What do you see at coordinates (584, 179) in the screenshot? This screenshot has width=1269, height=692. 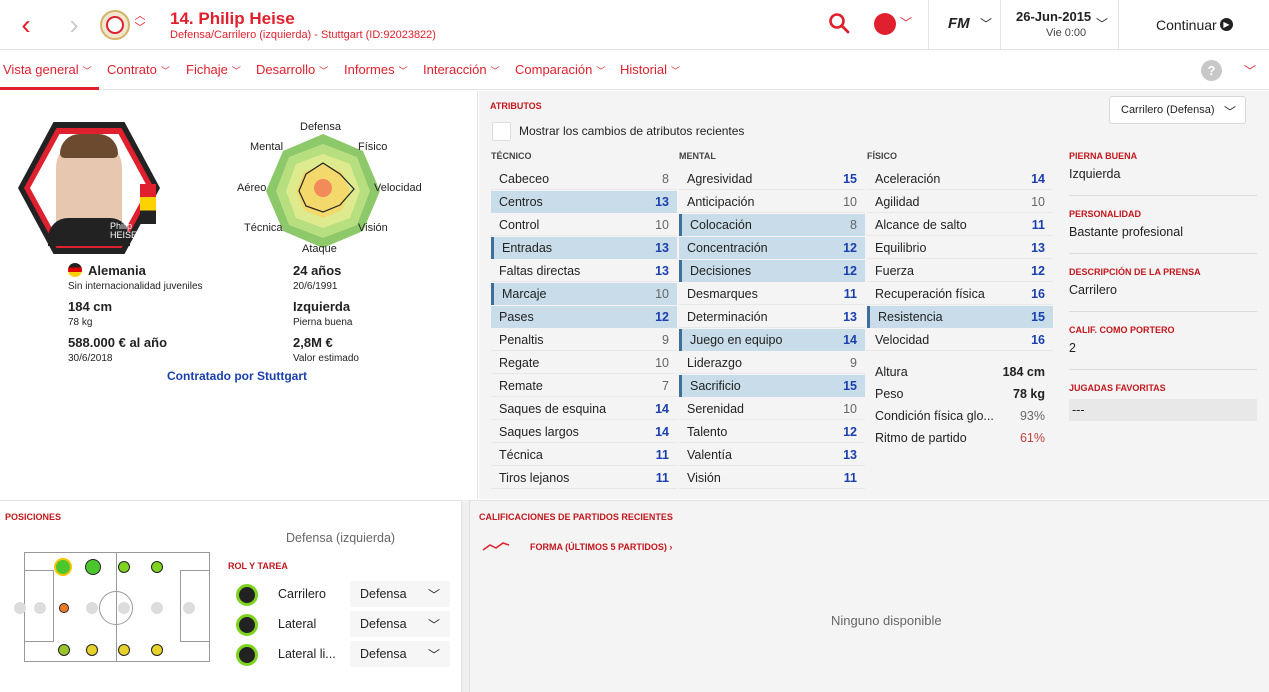 I see `attribute-row: Cabeceo 8` at bounding box center [584, 179].